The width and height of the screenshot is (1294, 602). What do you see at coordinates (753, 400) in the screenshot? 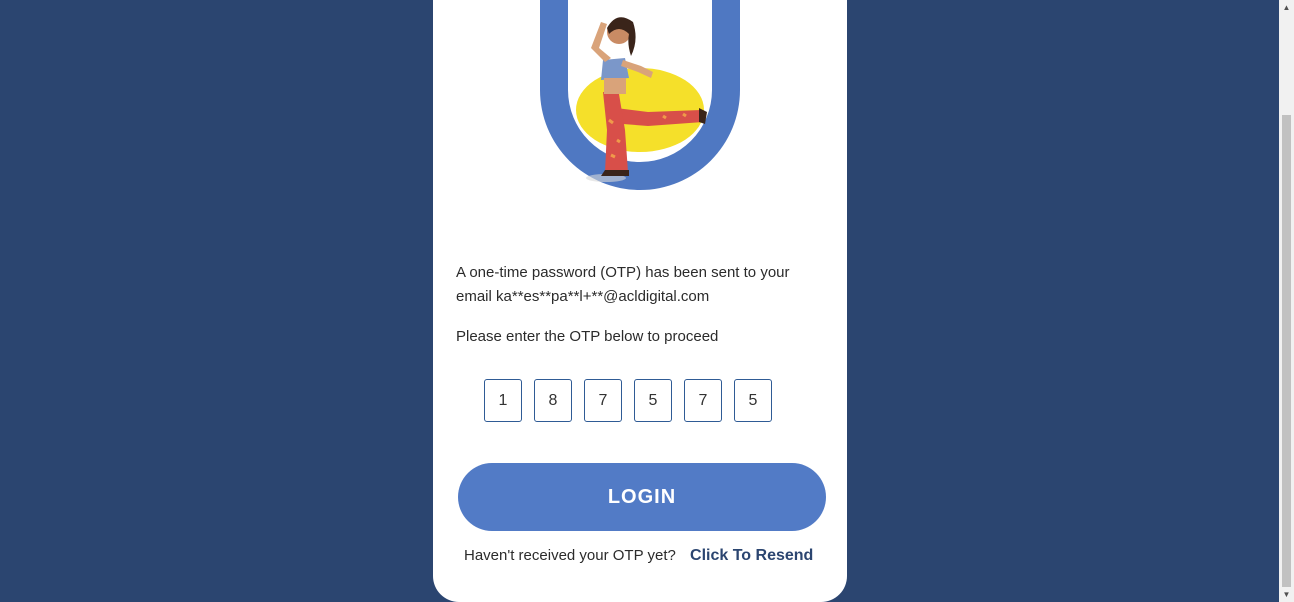
I see `otp-digit-6: 5` at bounding box center [753, 400].